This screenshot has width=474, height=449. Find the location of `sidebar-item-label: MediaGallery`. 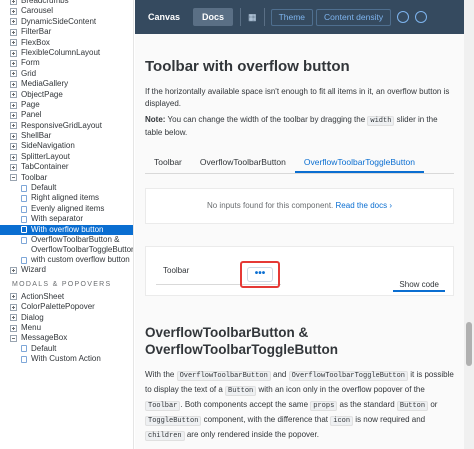

sidebar-item-label: MediaGallery is located at coordinates (45, 84).